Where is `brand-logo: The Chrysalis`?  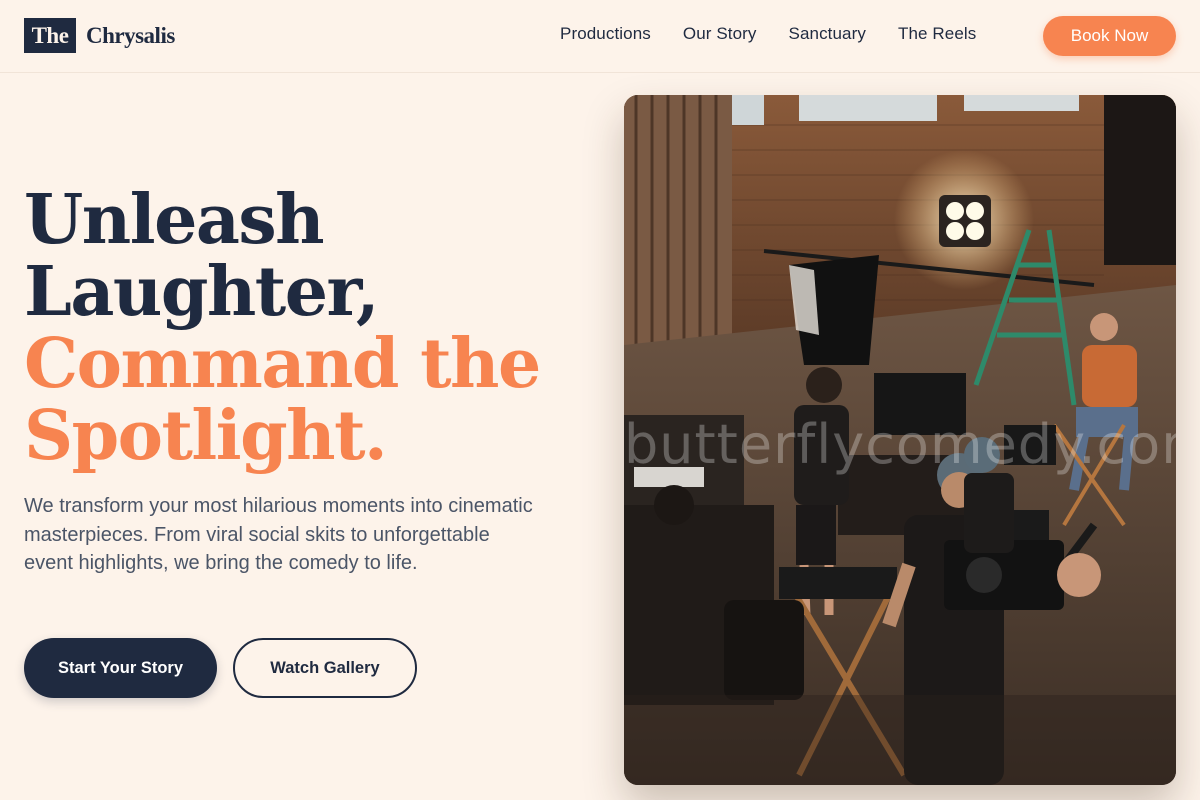
brand-logo: The Chrysalis is located at coordinates (99, 35).